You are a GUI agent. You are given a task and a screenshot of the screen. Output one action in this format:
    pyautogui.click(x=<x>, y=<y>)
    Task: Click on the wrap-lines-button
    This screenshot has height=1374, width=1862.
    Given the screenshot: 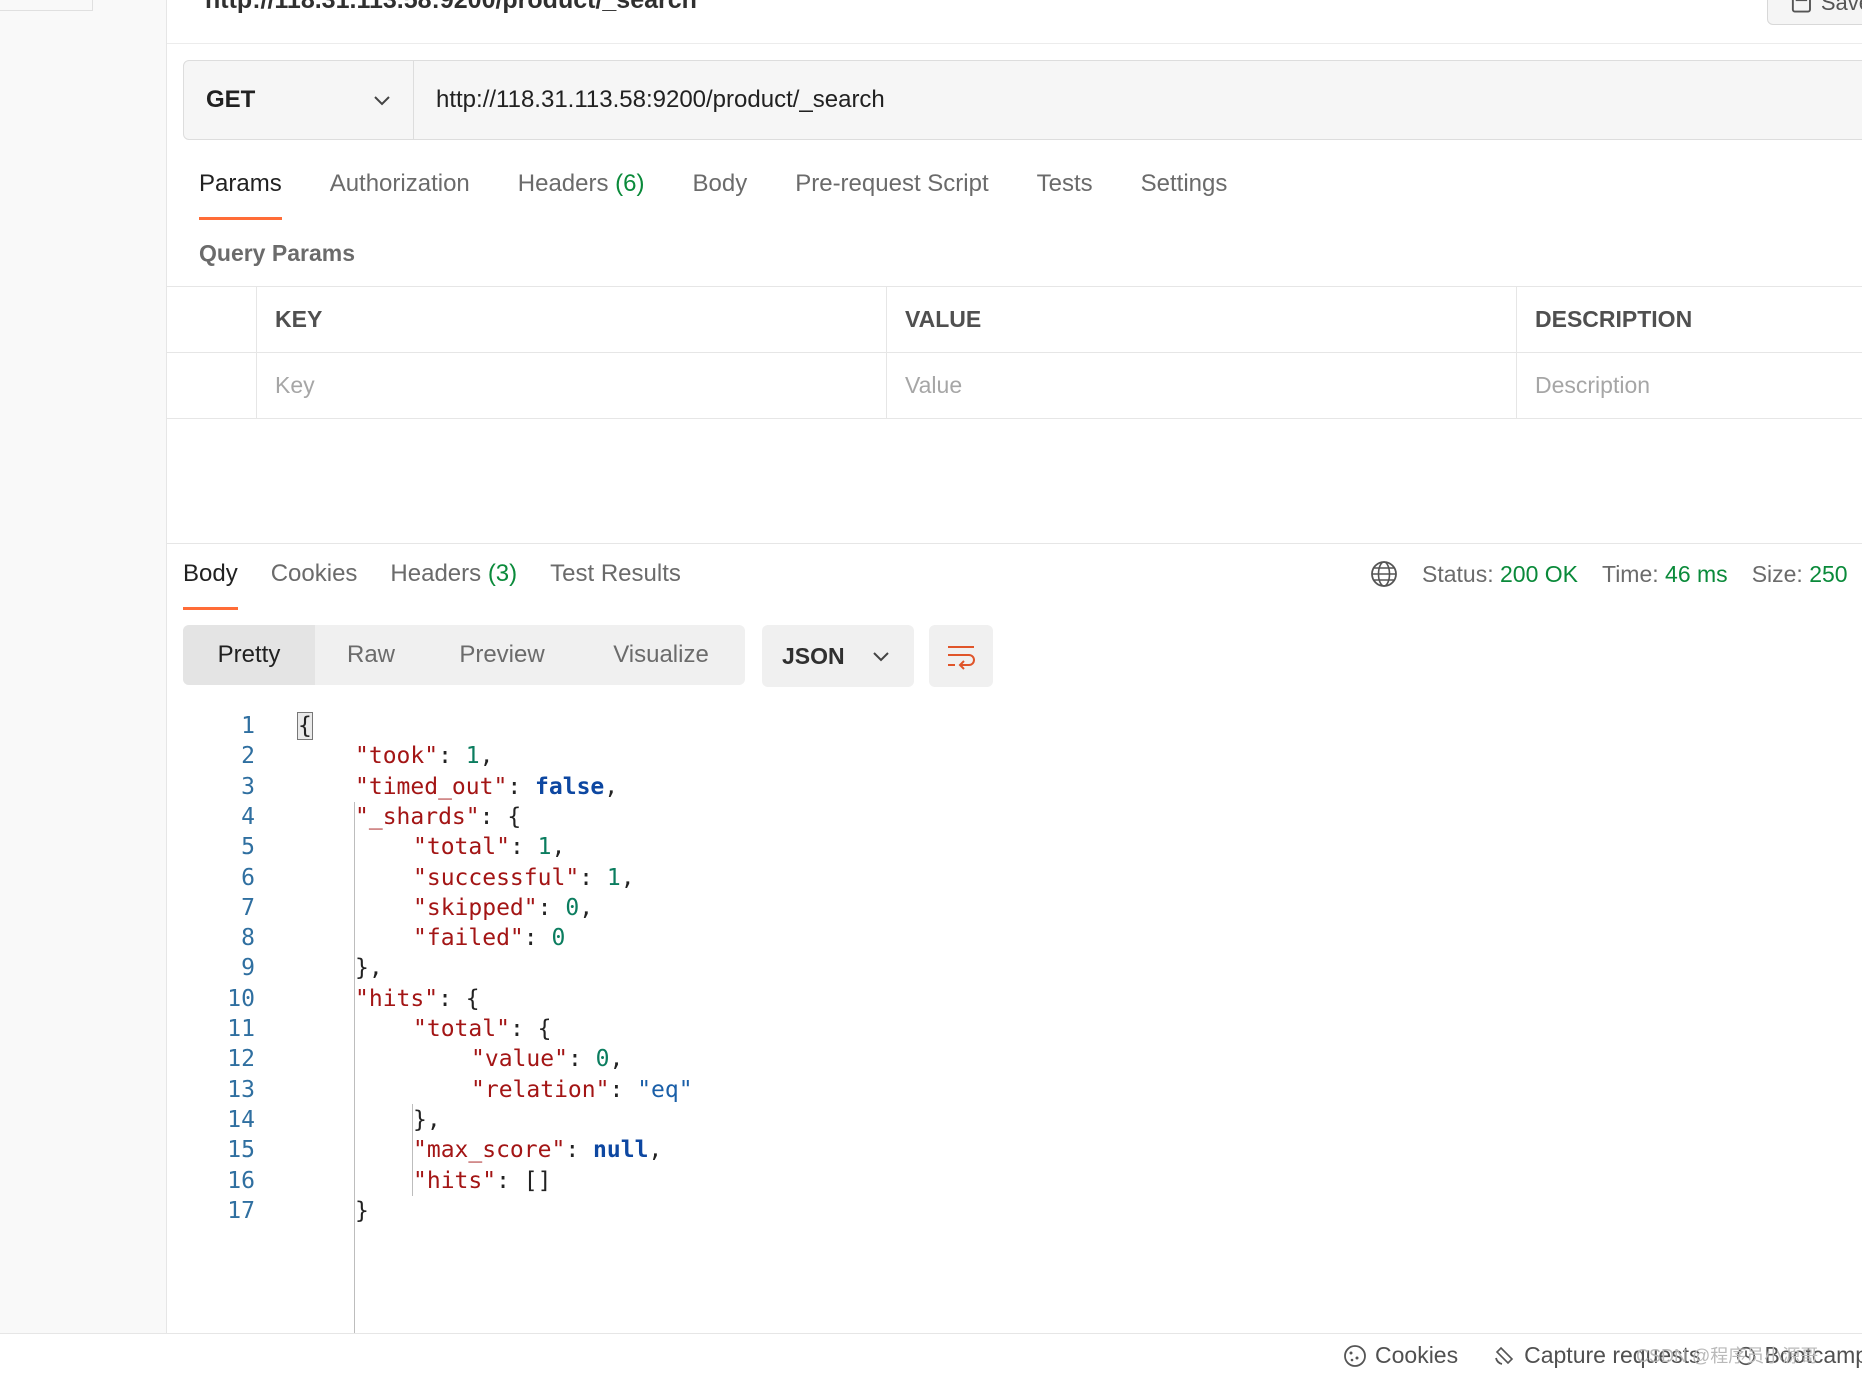 What is the action you would take?
    pyautogui.click(x=961, y=656)
    